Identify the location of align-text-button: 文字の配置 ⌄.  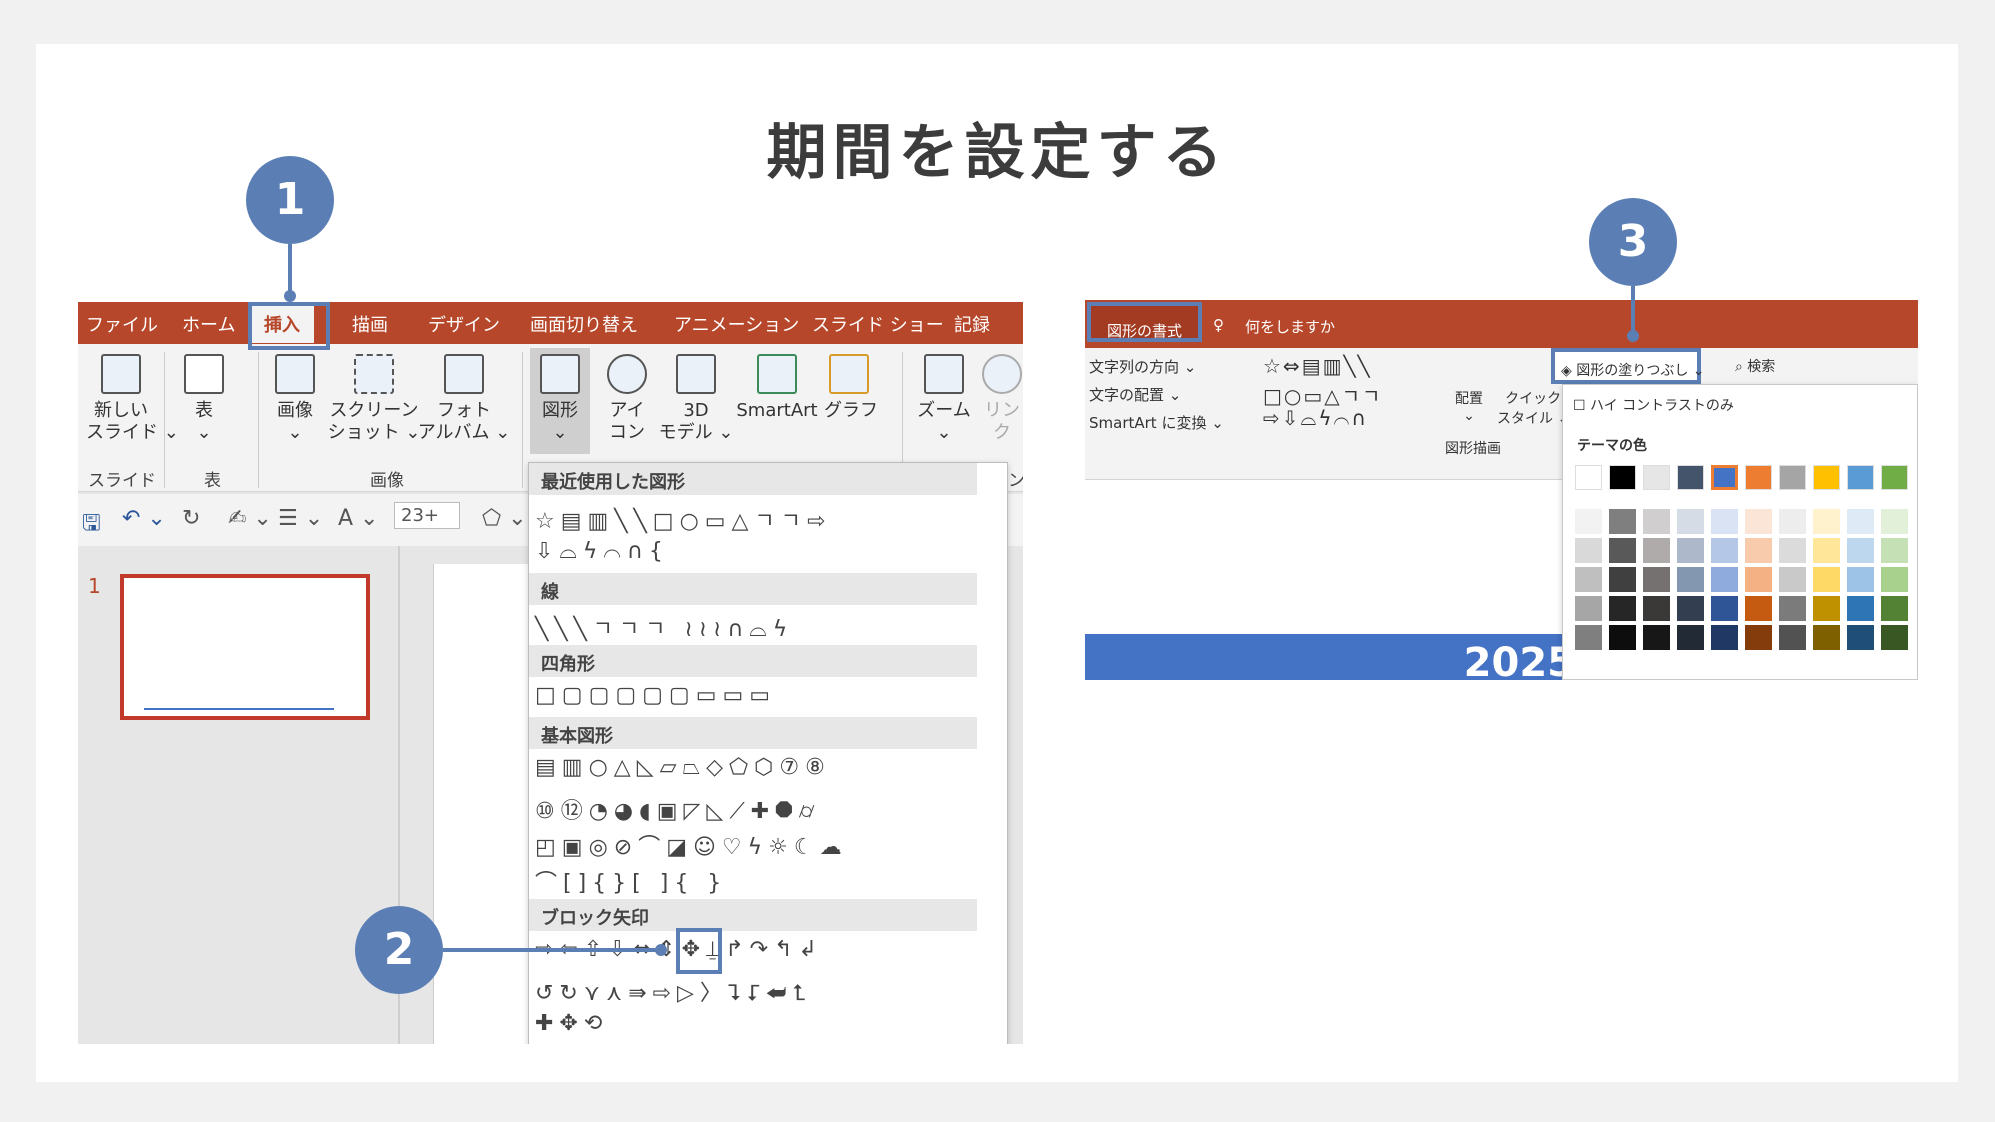
(1135, 394).